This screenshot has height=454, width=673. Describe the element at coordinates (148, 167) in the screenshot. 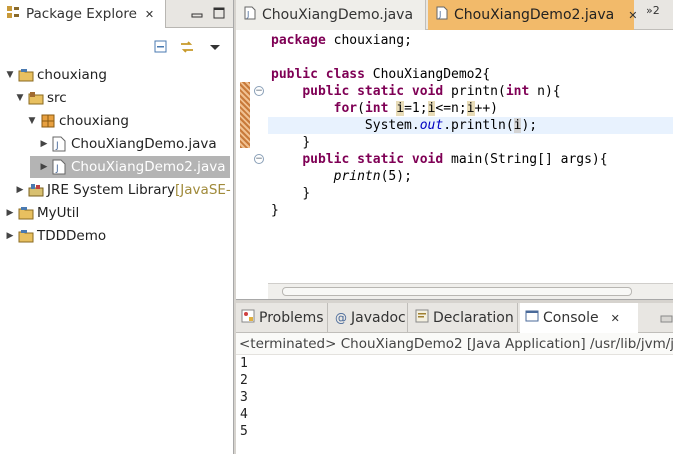

I see `tree-item-label: ChouXiangDemo2.java` at that location.